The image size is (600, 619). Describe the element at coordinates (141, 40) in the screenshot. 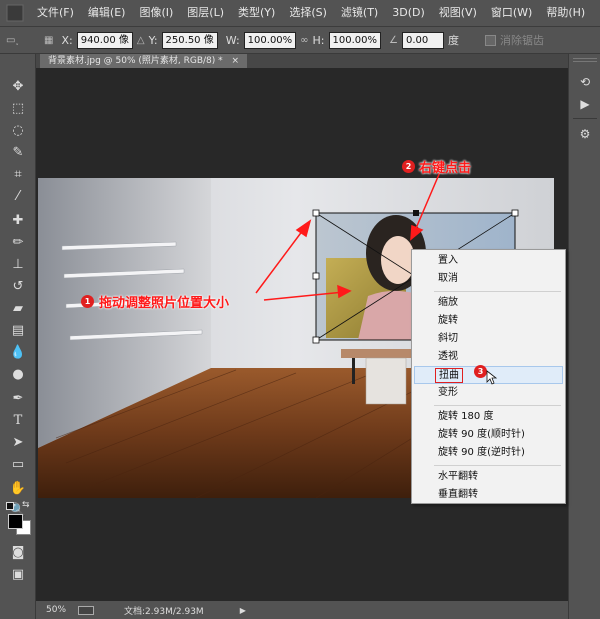

I see `delta-icon: △` at that location.